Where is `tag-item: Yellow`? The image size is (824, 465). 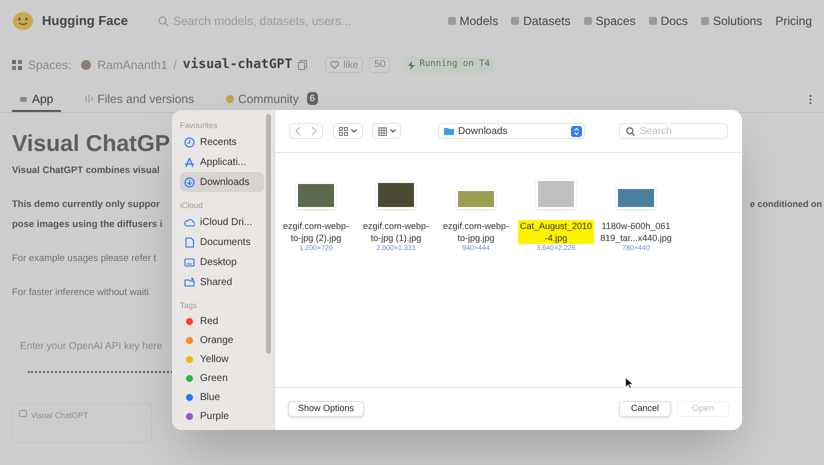
tag-item: Yellow is located at coordinates (222, 359).